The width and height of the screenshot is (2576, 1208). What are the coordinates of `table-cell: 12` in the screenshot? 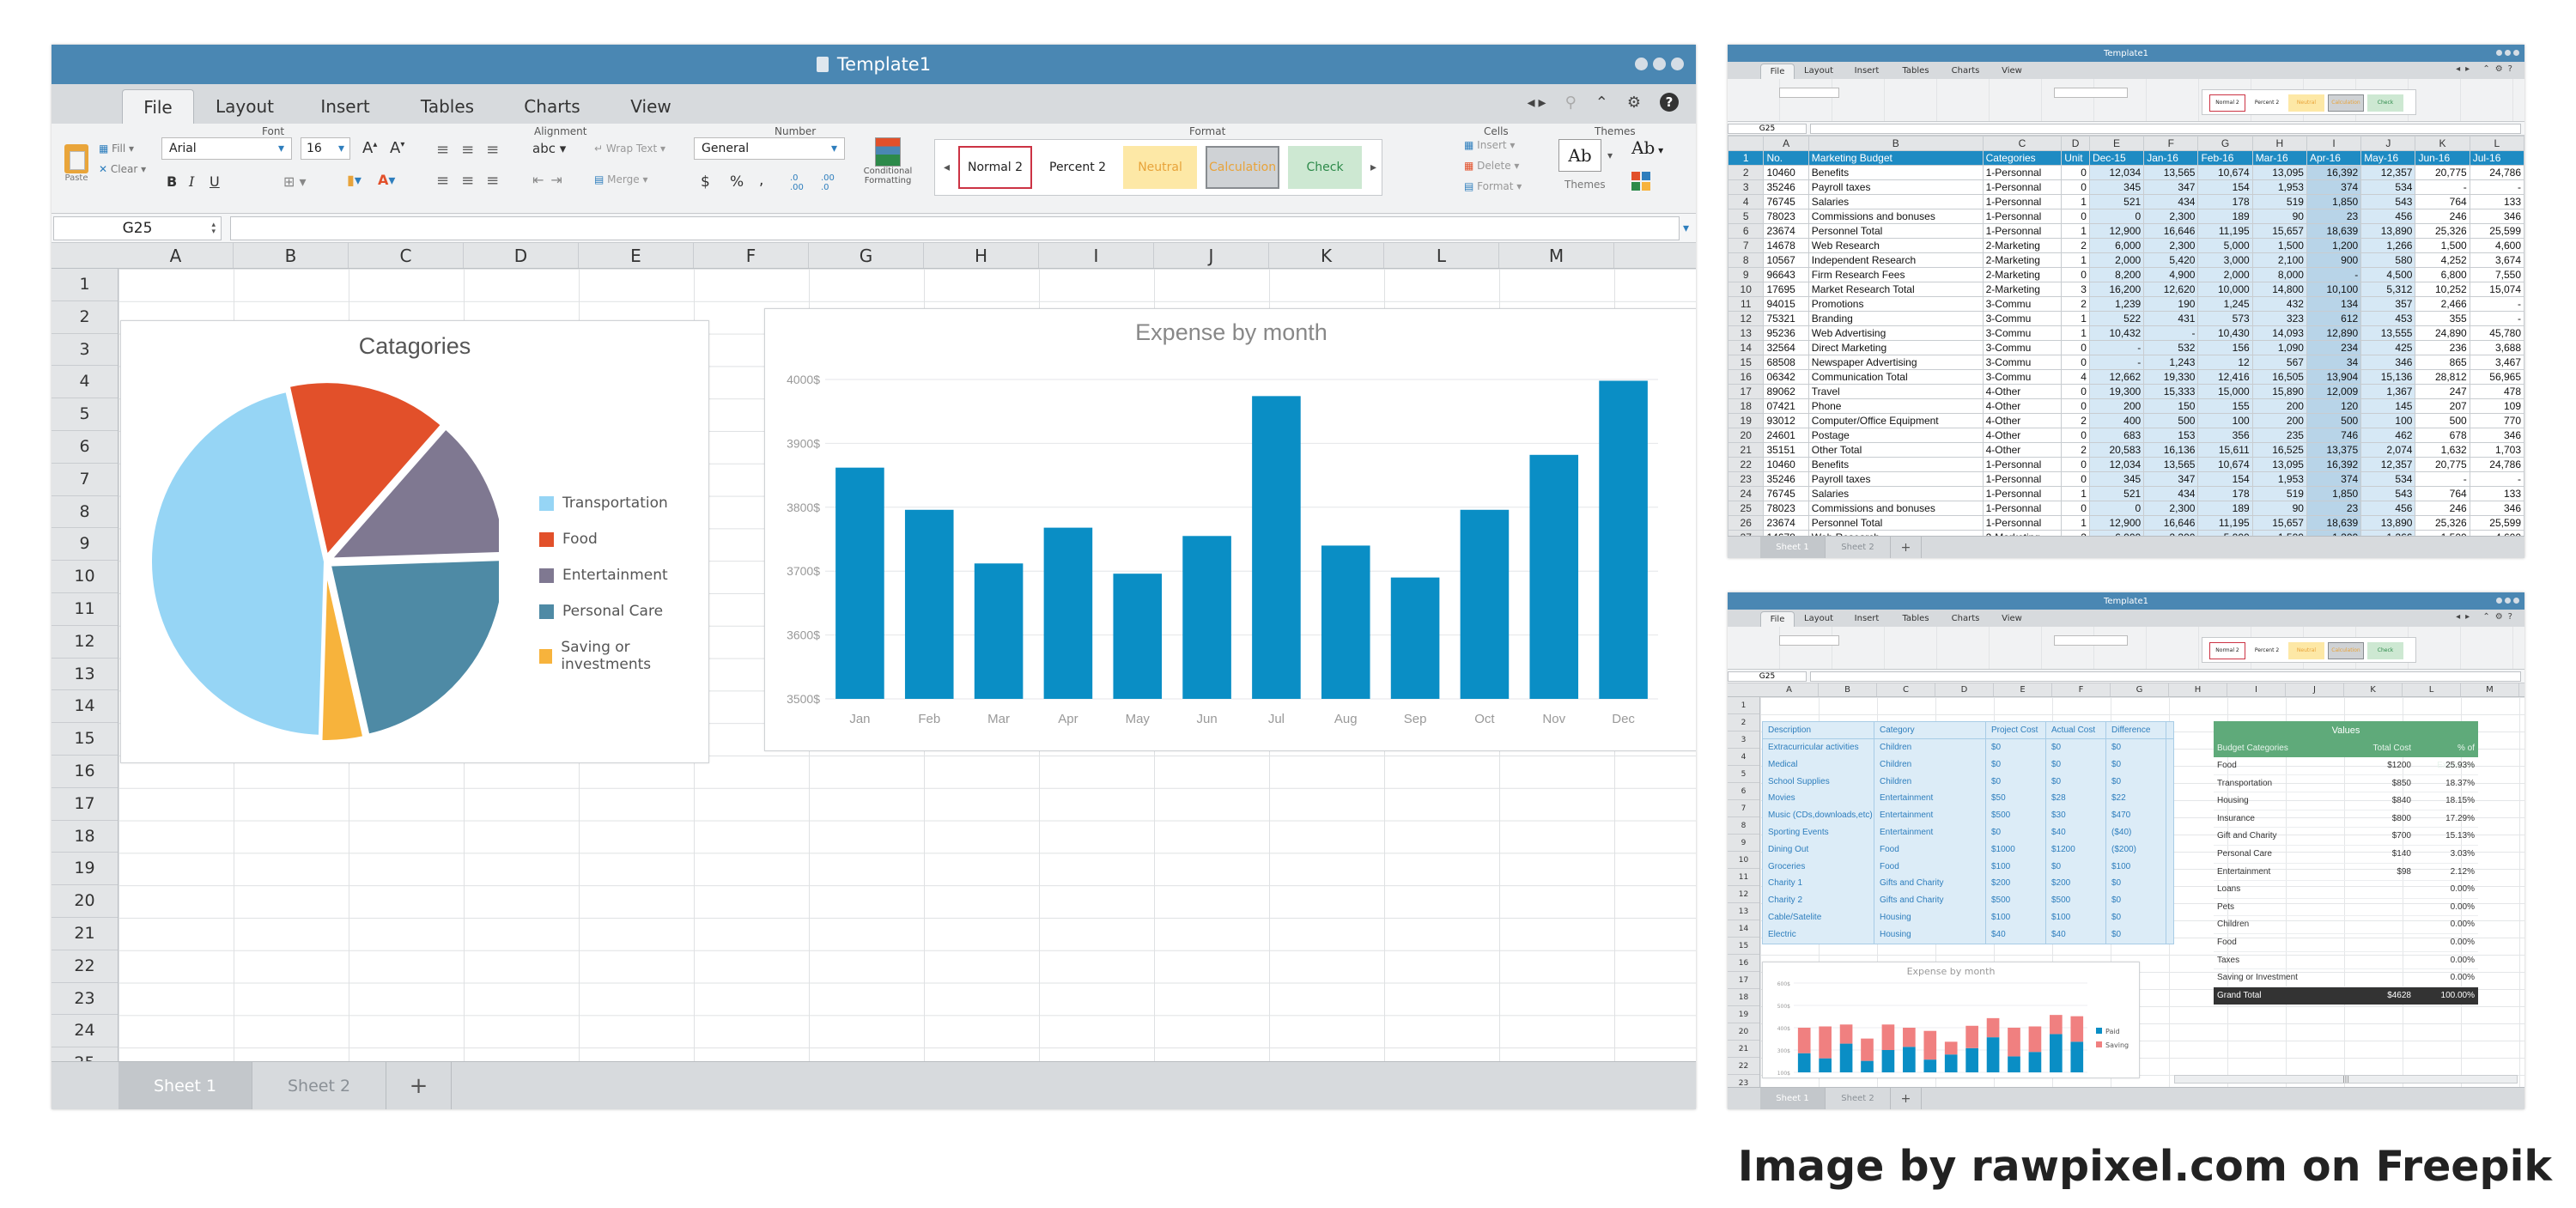 It's located at (2225, 362).